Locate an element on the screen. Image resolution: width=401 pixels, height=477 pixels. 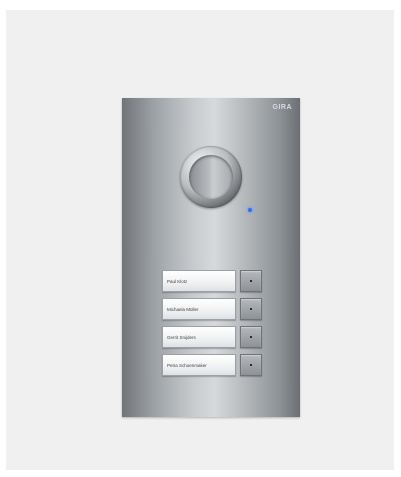
call-button-row-2: Michaela Müller is located at coordinates (212, 310).